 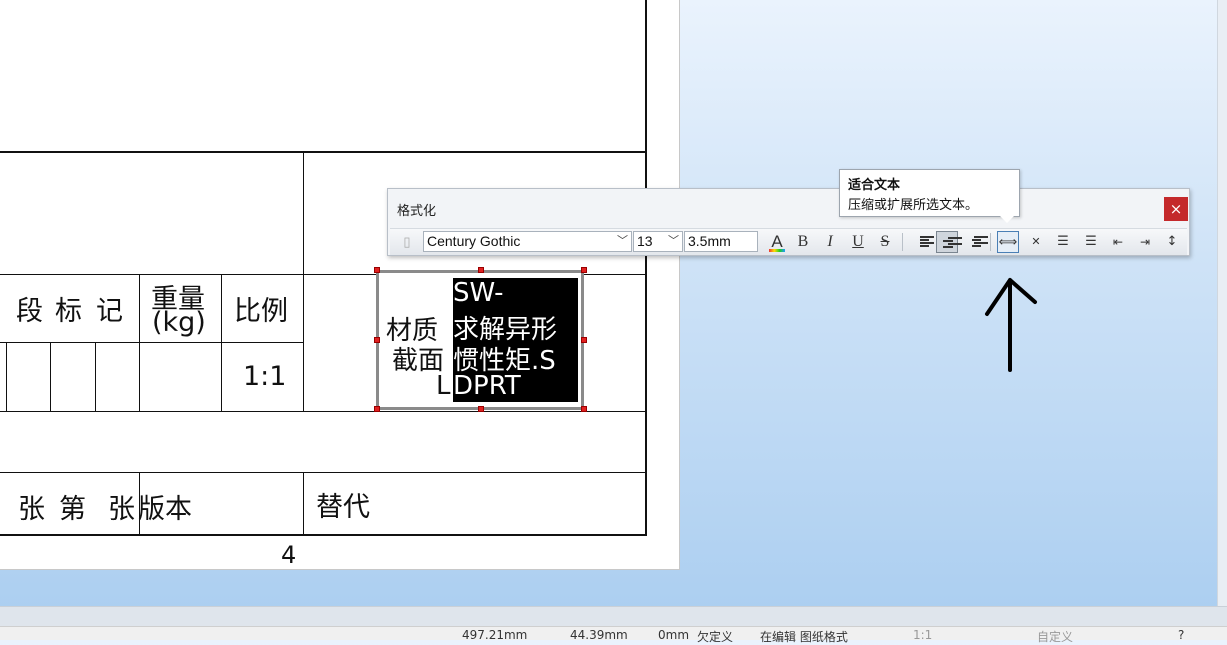 I want to click on header-cell: 记, so click(x=109, y=311).